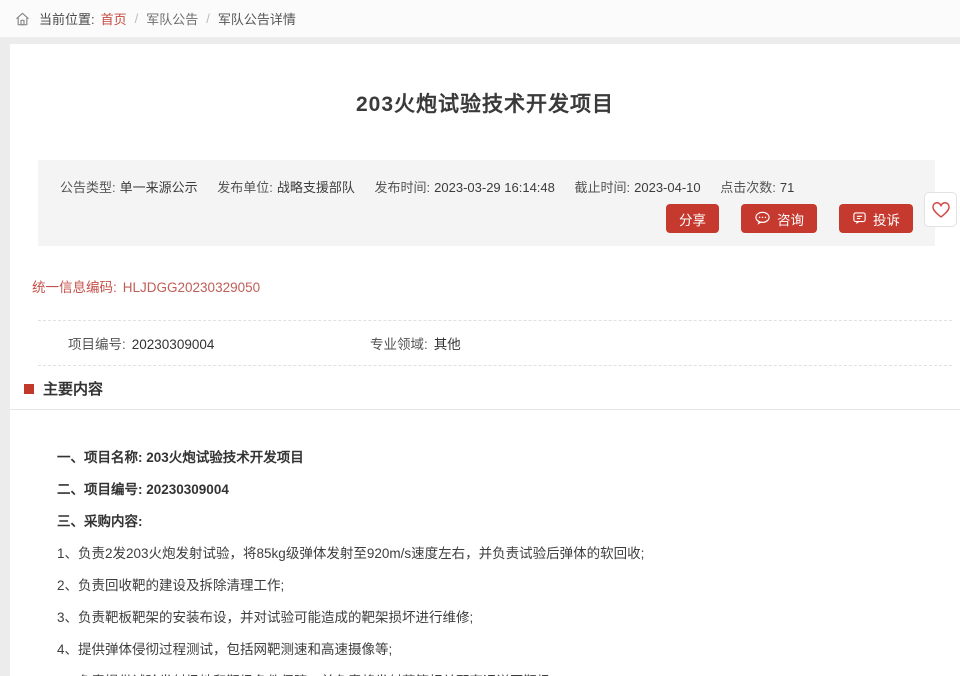 This screenshot has height=676, width=960. What do you see at coordinates (496, 286) in the screenshot?
I see `unified-code-line: 统一信息编码: HLJDGG20230329050` at bounding box center [496, 286].